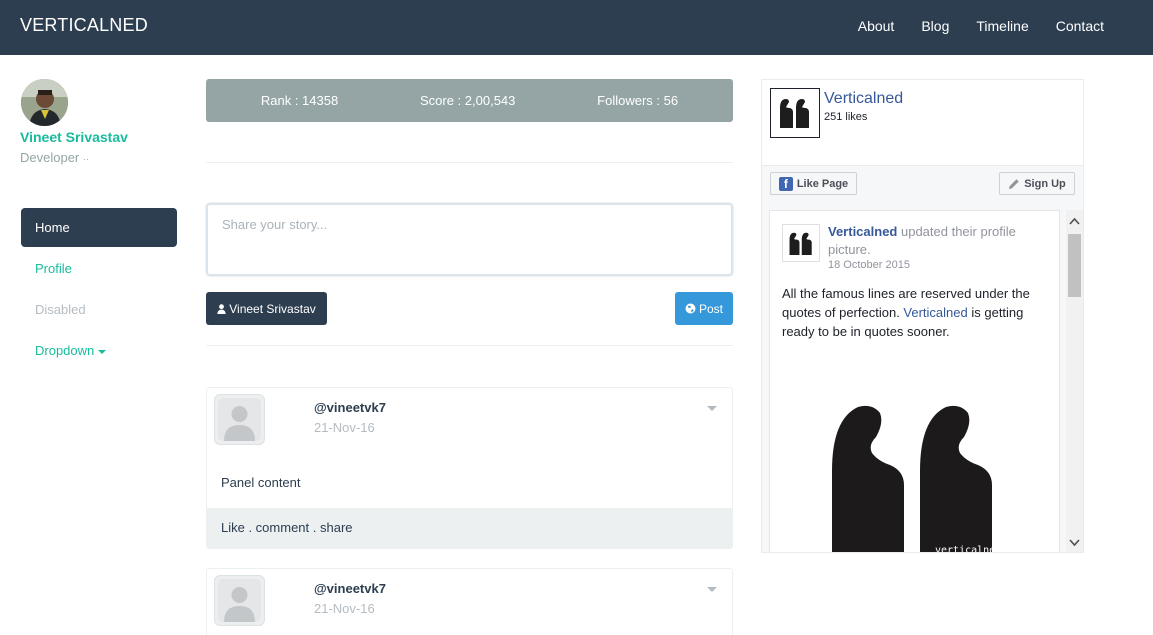  What do you see at coordinates (1074, 381) in the screenshot?
I see `fb-feed-scrollbar` at bounding box center [1074, 381].